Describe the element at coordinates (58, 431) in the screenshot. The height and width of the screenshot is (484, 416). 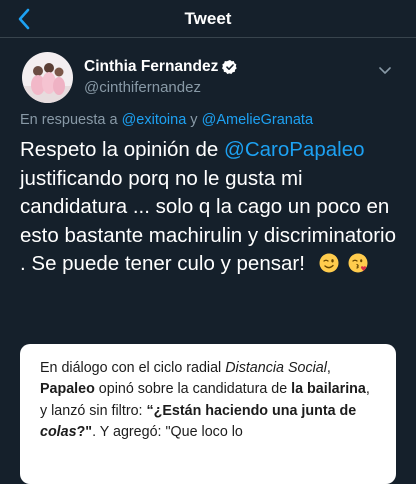
I see `card-text-quote-italic: colas` at that location.